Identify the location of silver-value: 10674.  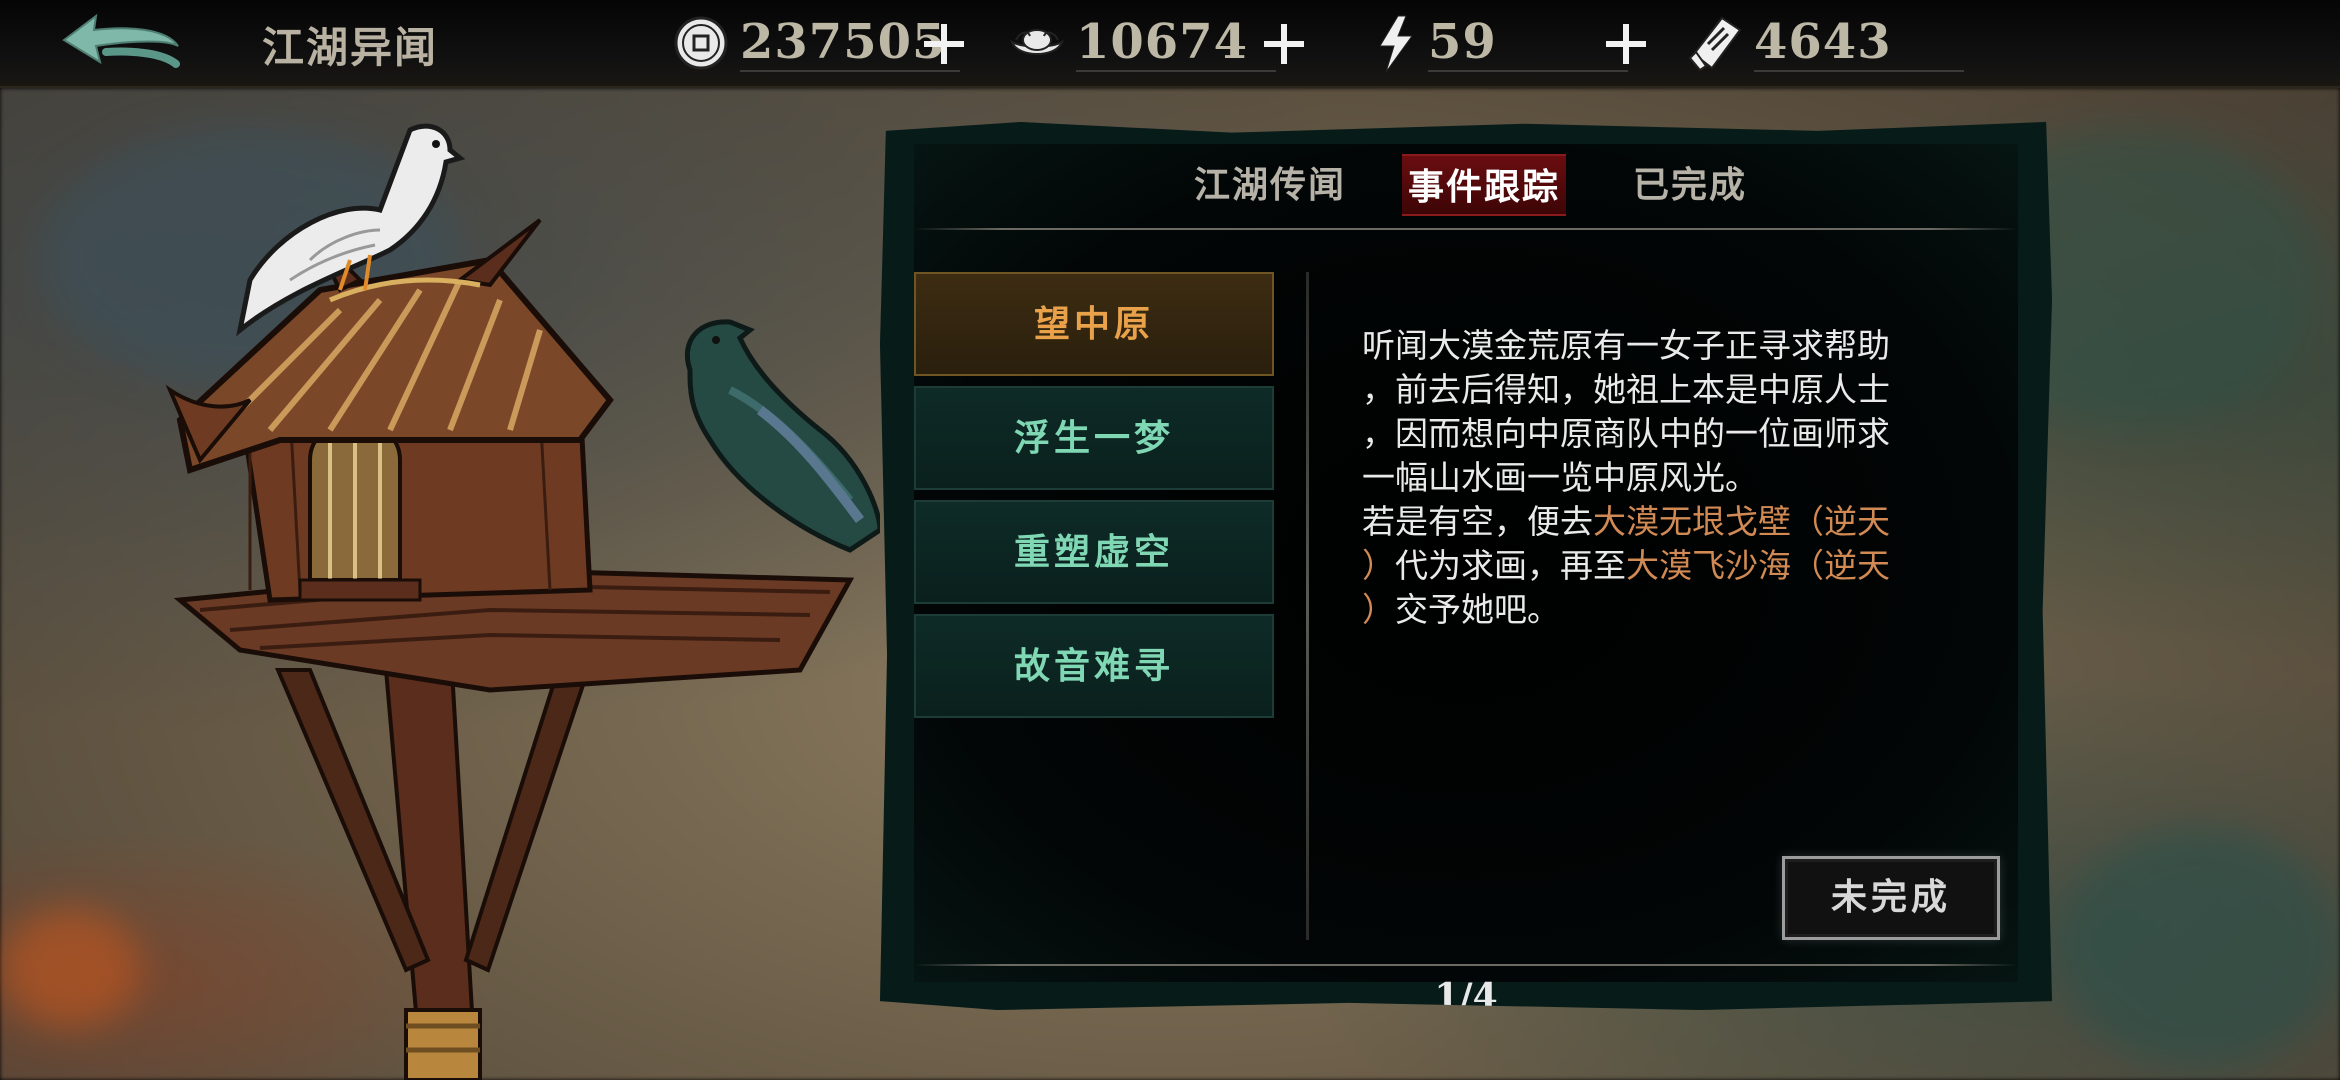
(1162, 42).